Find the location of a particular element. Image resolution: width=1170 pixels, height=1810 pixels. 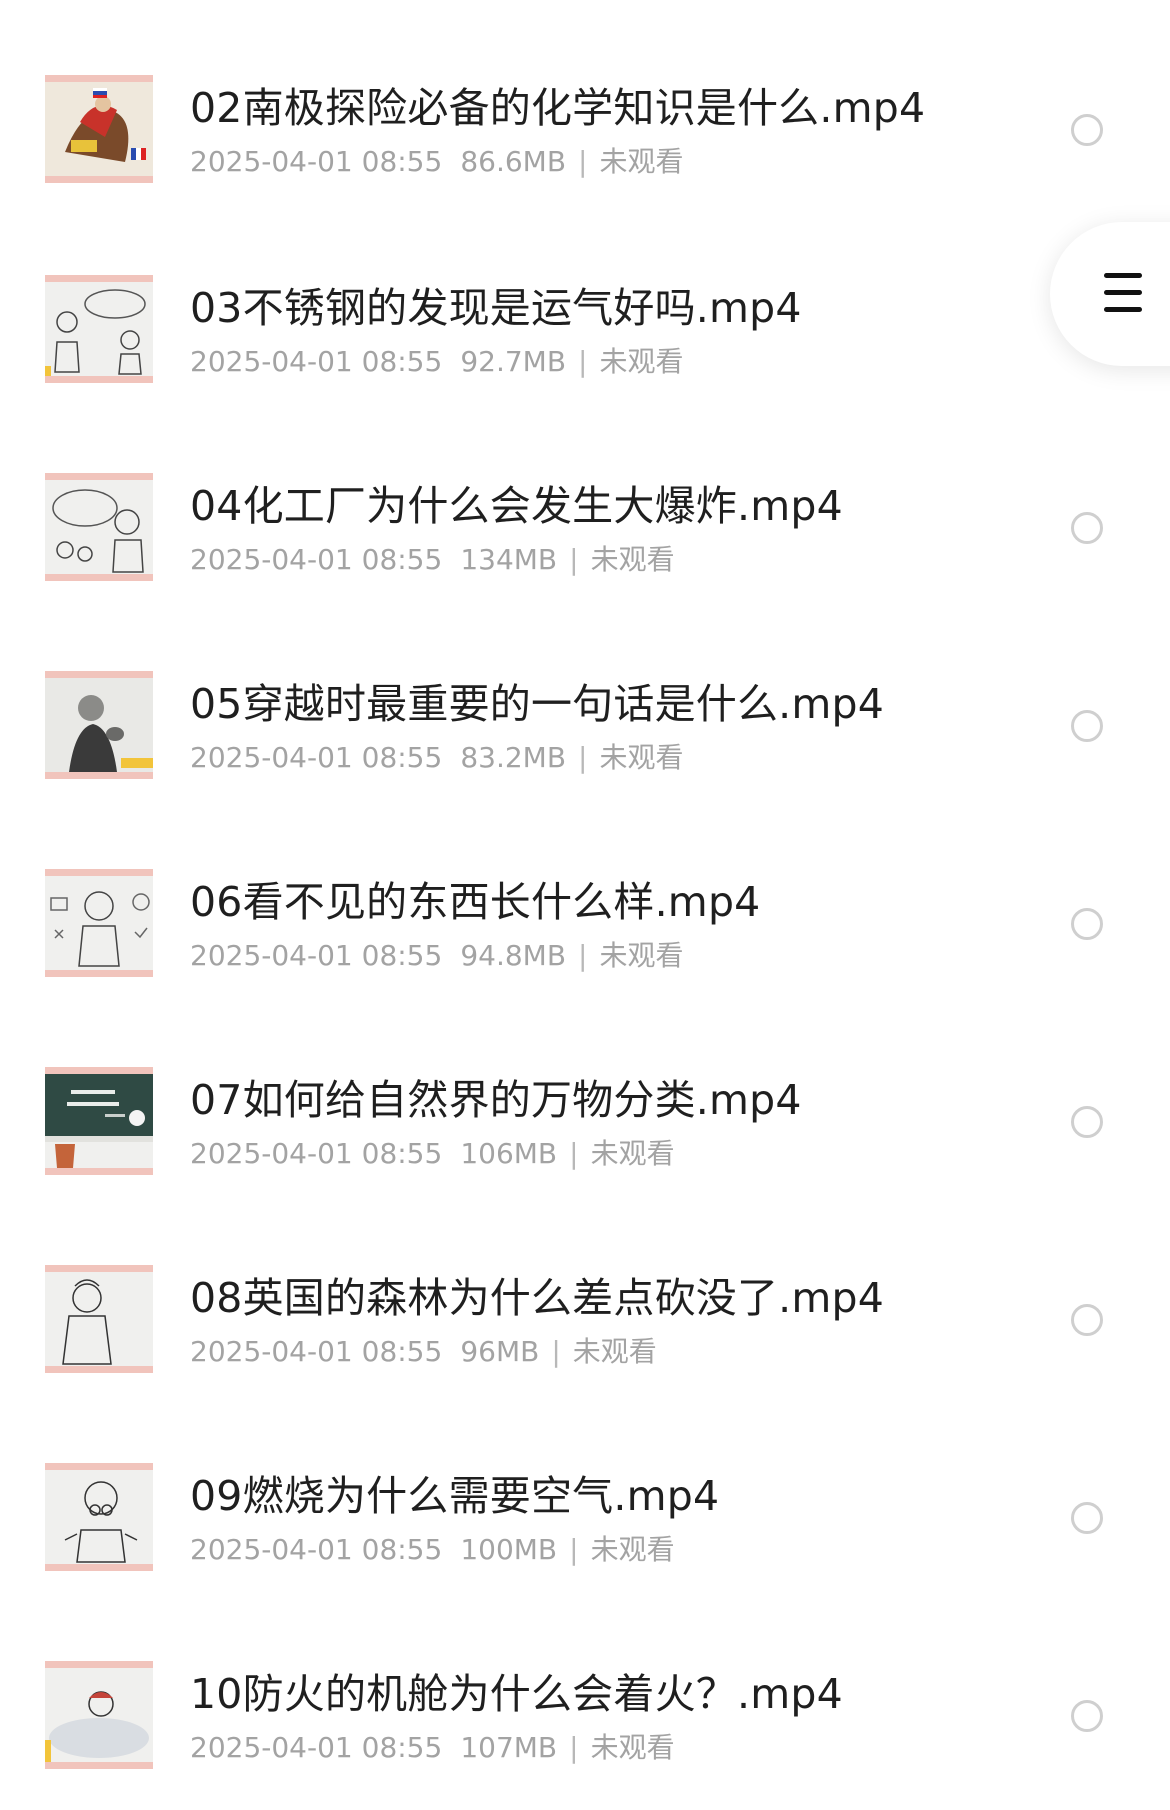

video-size: 107MB is located at coordinates (509, 1747).